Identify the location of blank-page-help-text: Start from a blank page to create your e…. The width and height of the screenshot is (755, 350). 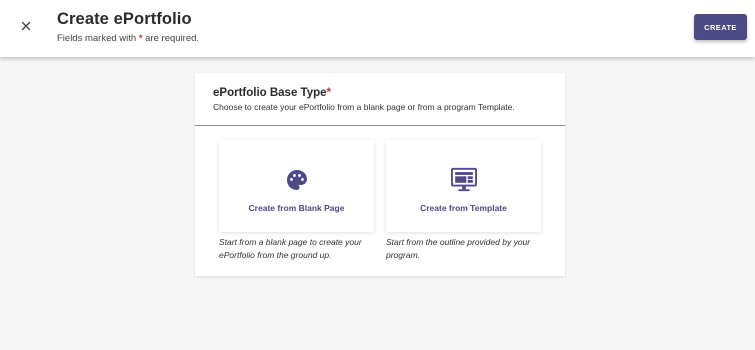
(290, 248).